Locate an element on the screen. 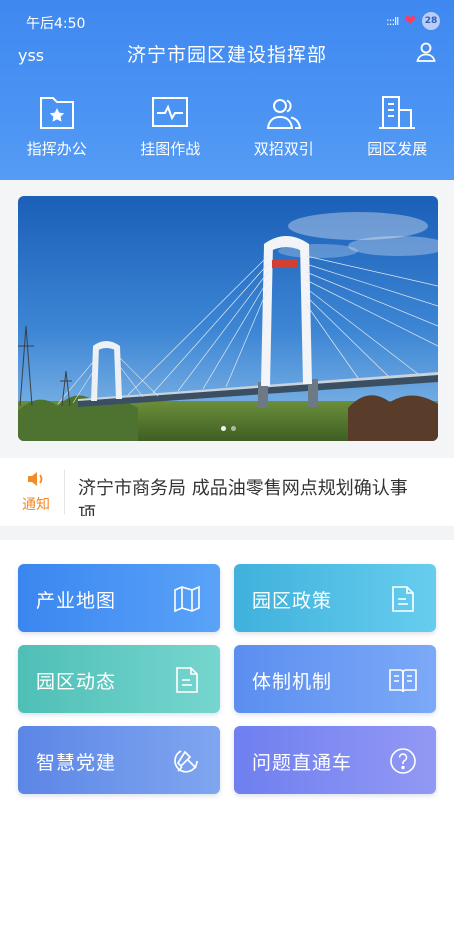 The width and height of the screenshot is (454, 947). quick-nav-label: 园区发展 is located at coordinates (397, 149).